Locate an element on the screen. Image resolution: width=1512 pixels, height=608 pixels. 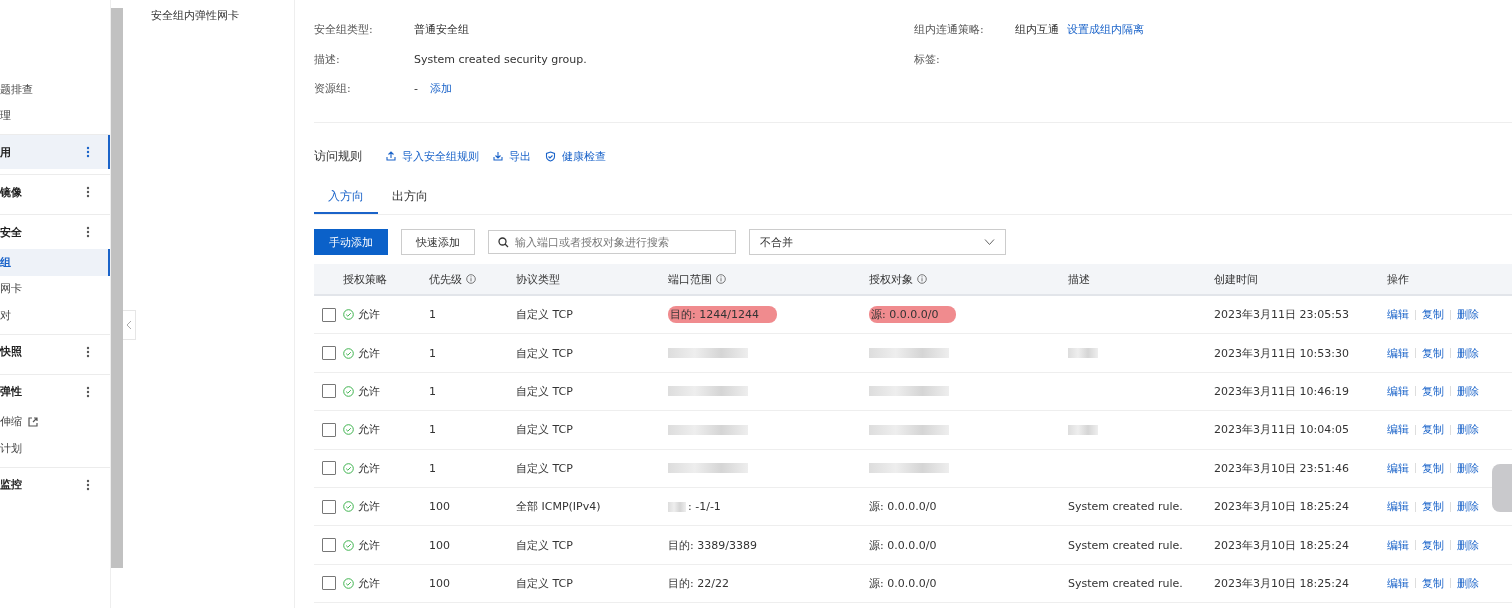
sidebar-item: 题排查 is located at coordinates (55, 89).